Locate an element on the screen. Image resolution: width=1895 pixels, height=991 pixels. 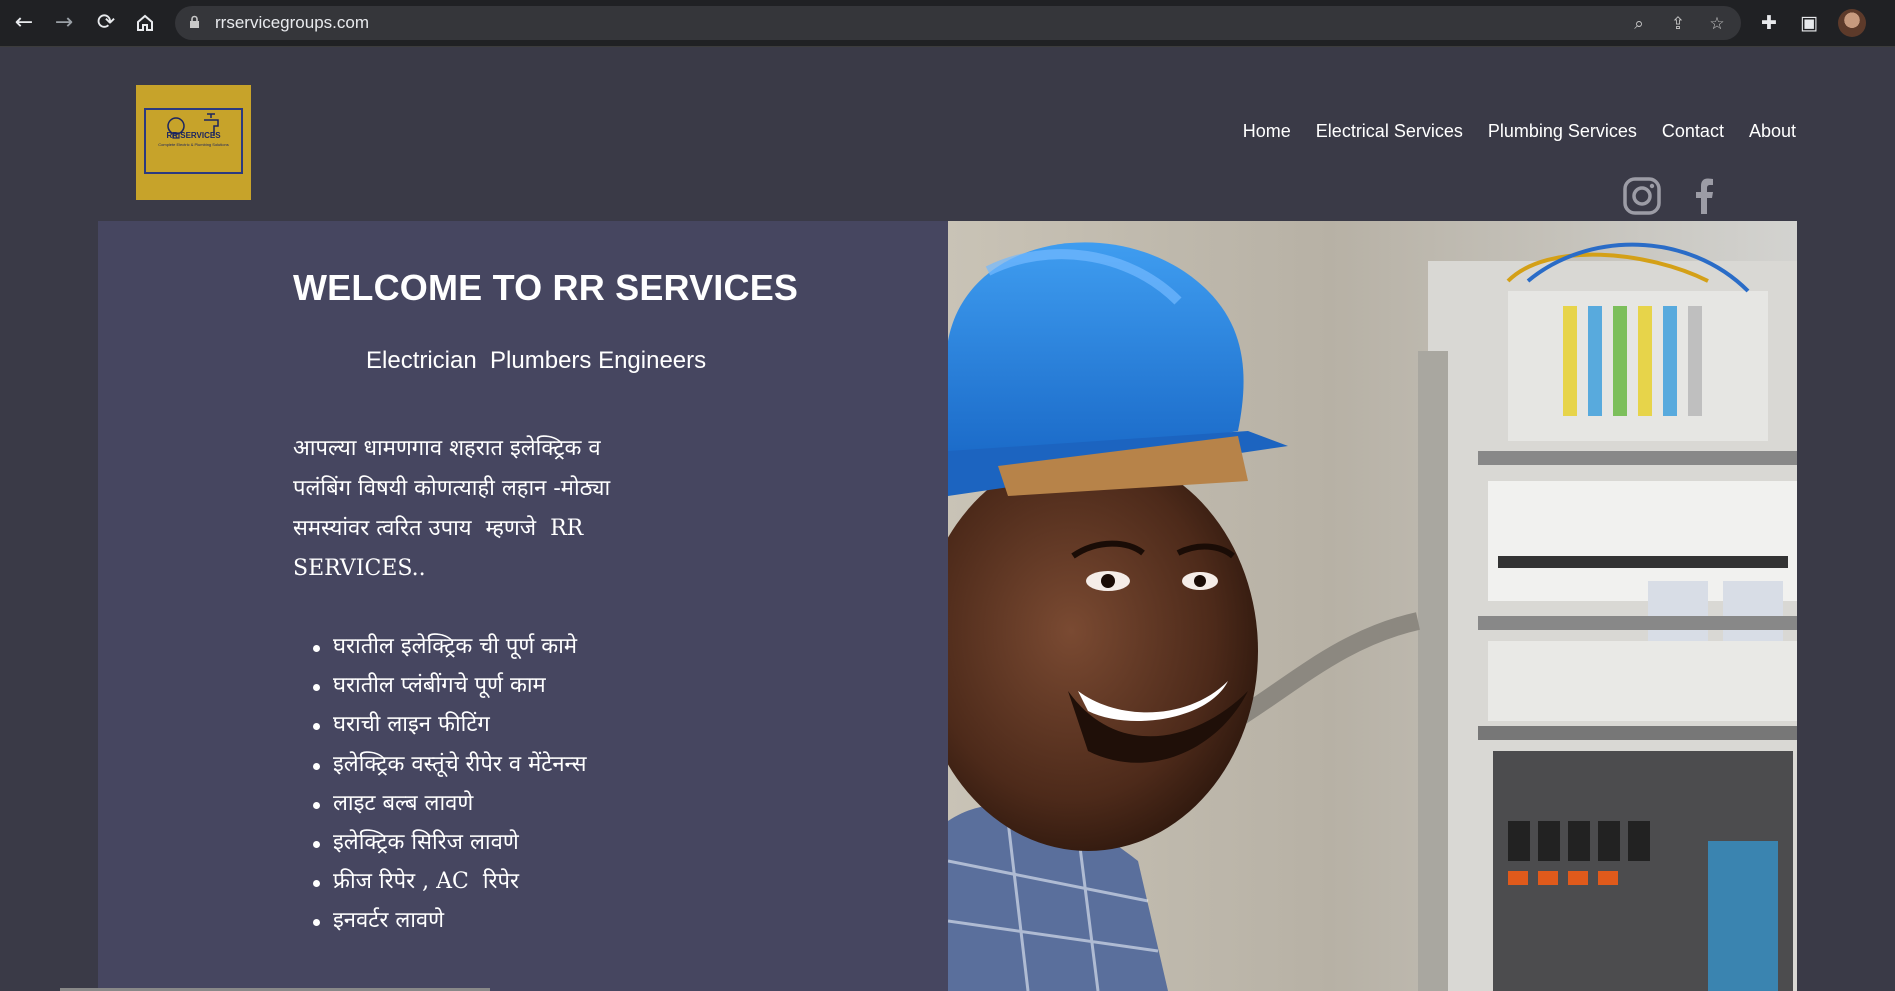
extensions-icon: ✚ is located at coordinates (1769, 23).